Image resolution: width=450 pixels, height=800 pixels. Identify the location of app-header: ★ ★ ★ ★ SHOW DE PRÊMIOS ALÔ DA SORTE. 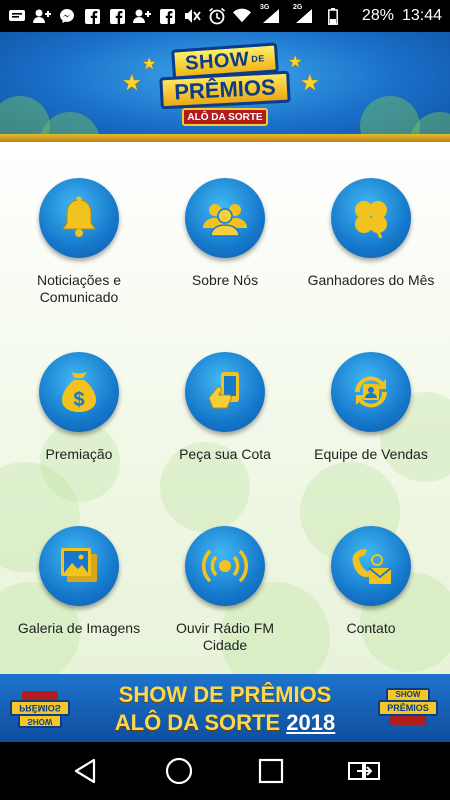
(225, 87).